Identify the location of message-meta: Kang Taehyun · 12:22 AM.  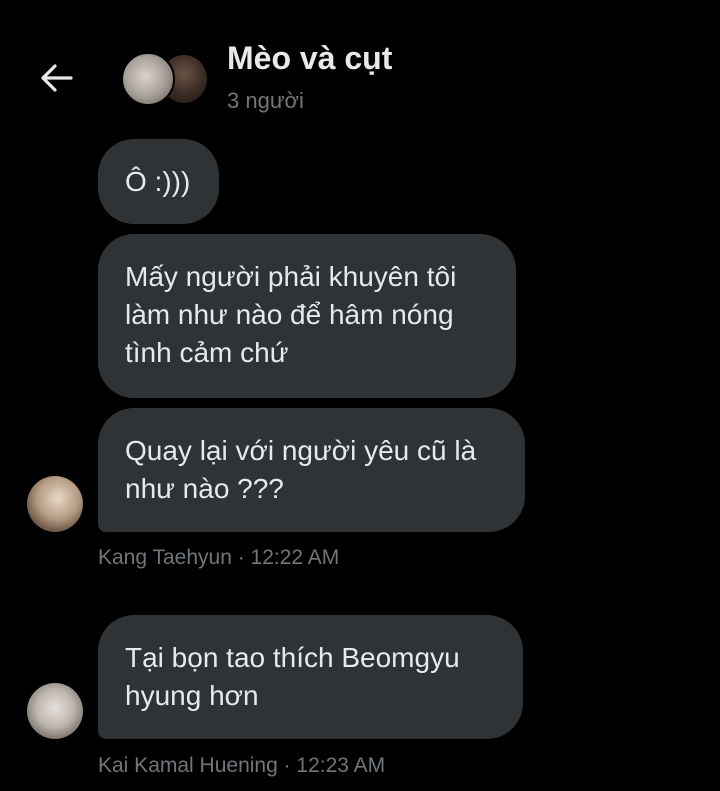
(219, 557).